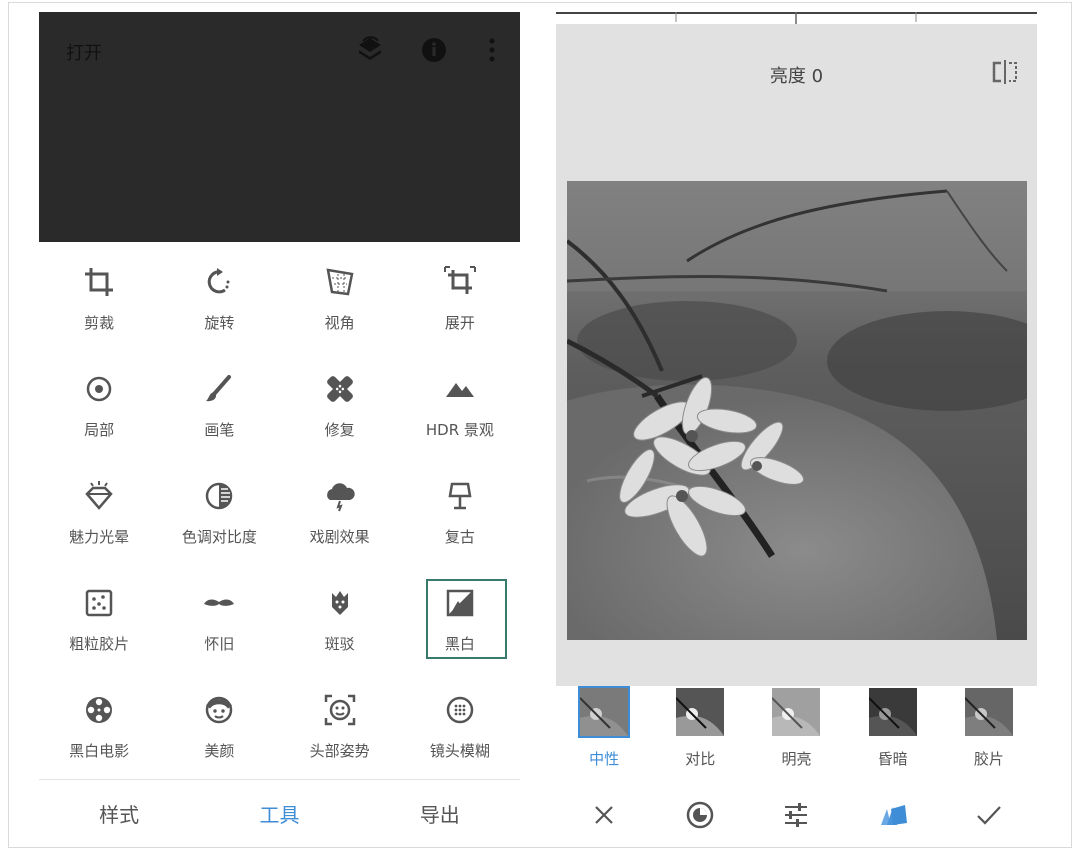  Describe the element at coordinates (219, 388) in the screenshot. I see `brush-icon` at that location.